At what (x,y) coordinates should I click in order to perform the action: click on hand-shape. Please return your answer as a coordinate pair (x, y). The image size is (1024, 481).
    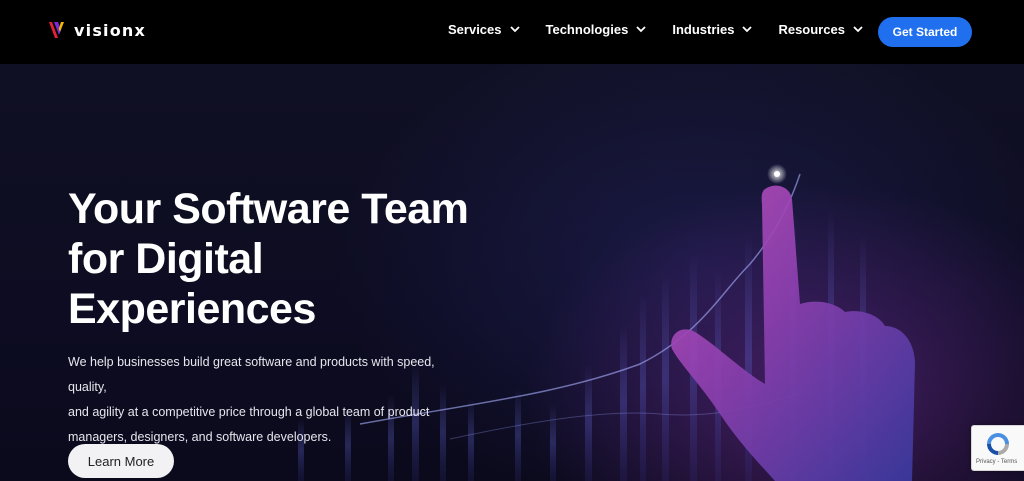
    Looking at the image, I should click on (793, 333).